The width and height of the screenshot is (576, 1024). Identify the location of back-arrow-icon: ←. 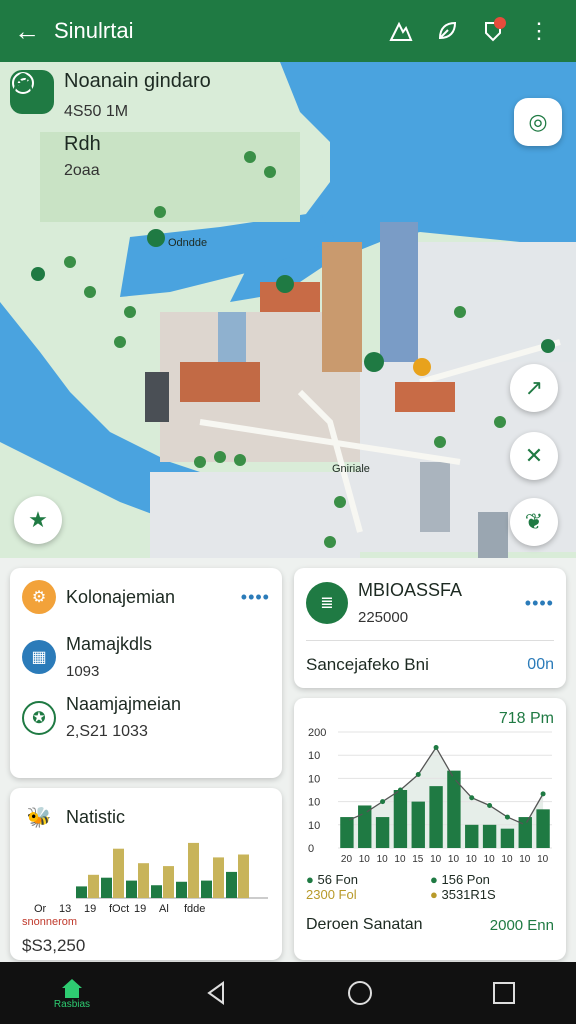
(34, 31).